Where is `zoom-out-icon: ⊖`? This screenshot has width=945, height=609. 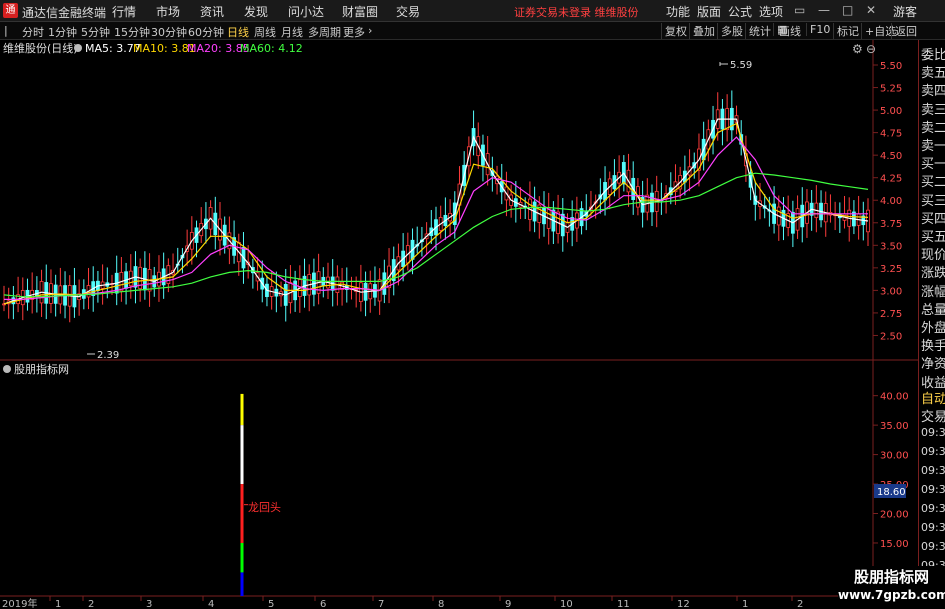 zoom-out-icon: ⊖ is located at coordinates (871, 49).